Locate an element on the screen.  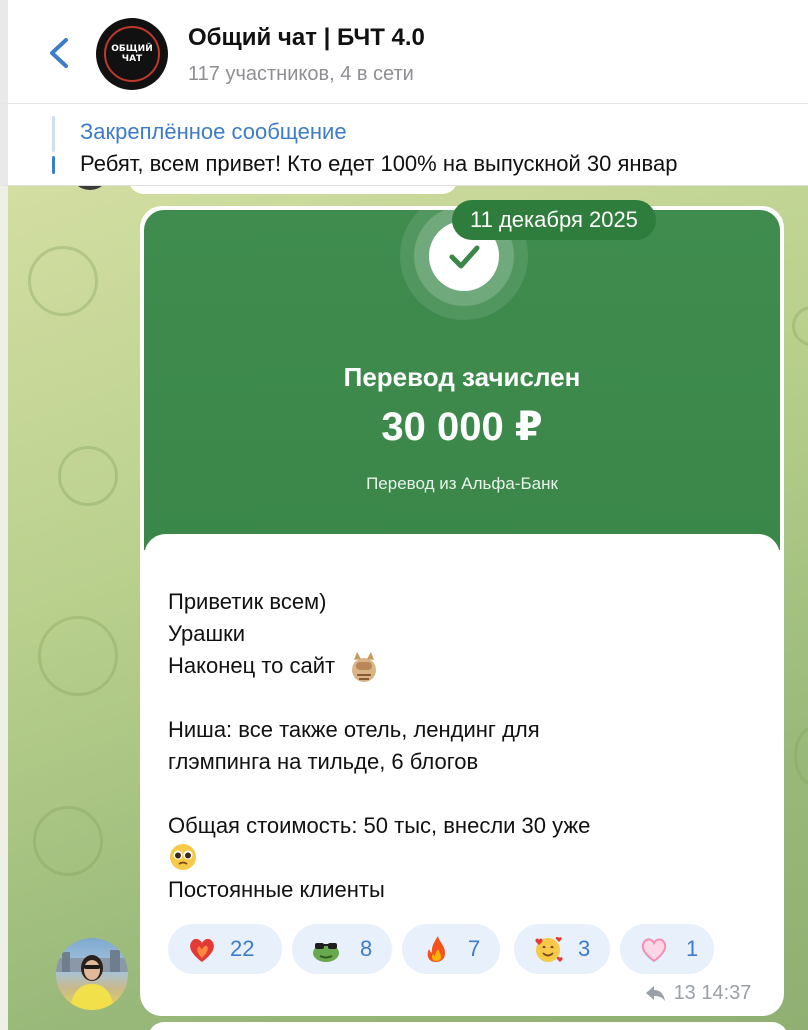
sender-photo is located at coordinates (92, 980).